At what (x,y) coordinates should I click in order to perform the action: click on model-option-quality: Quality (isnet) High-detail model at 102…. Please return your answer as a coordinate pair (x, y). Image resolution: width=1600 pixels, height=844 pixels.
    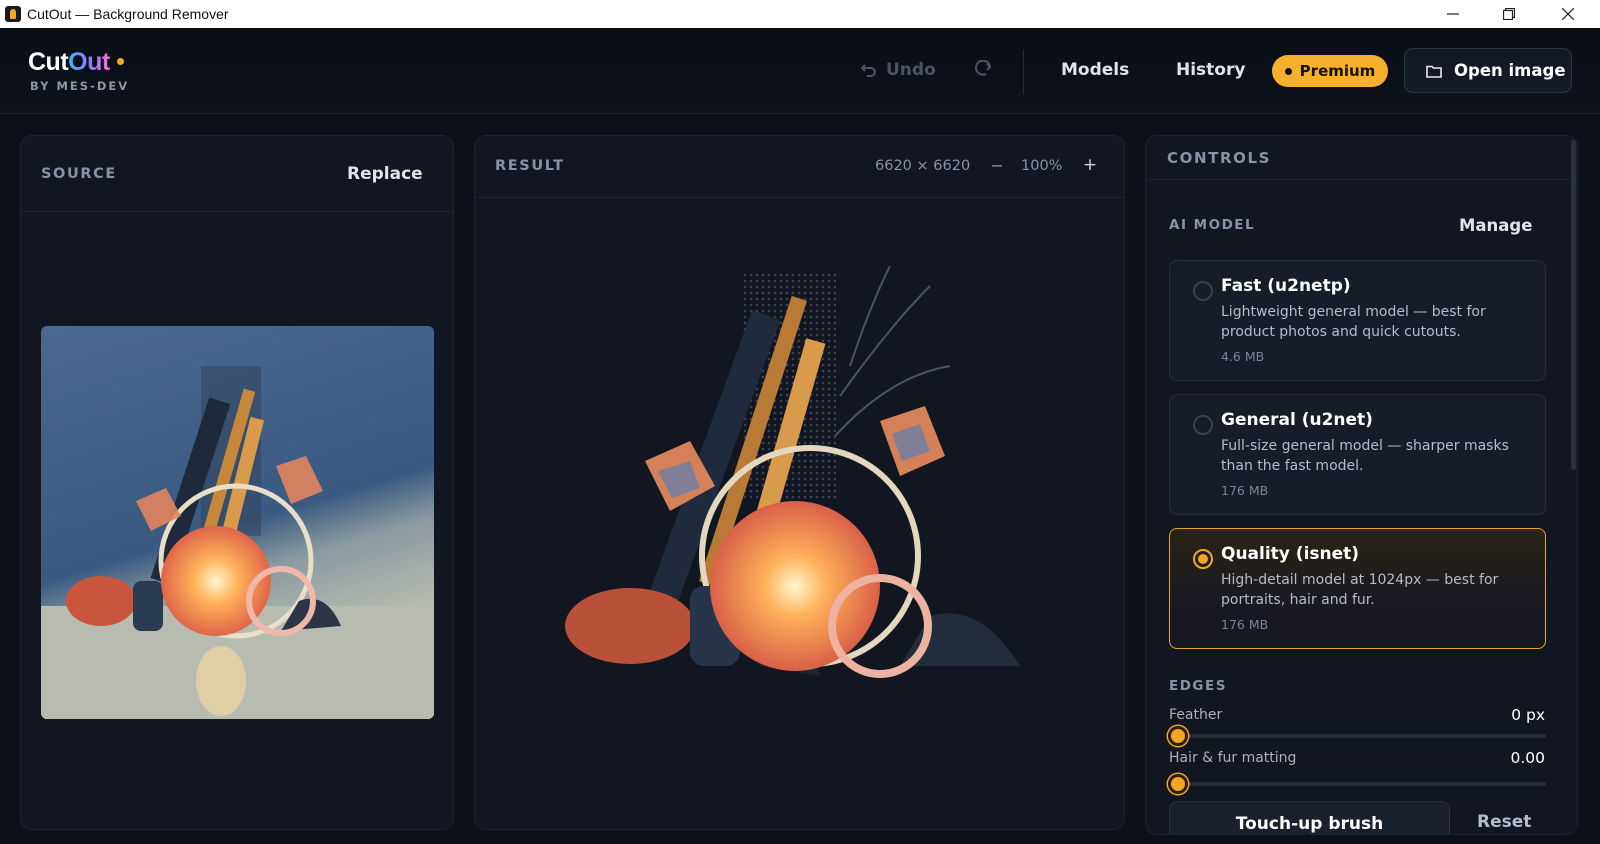
    Looking at the image, I should click on (1357, 588).